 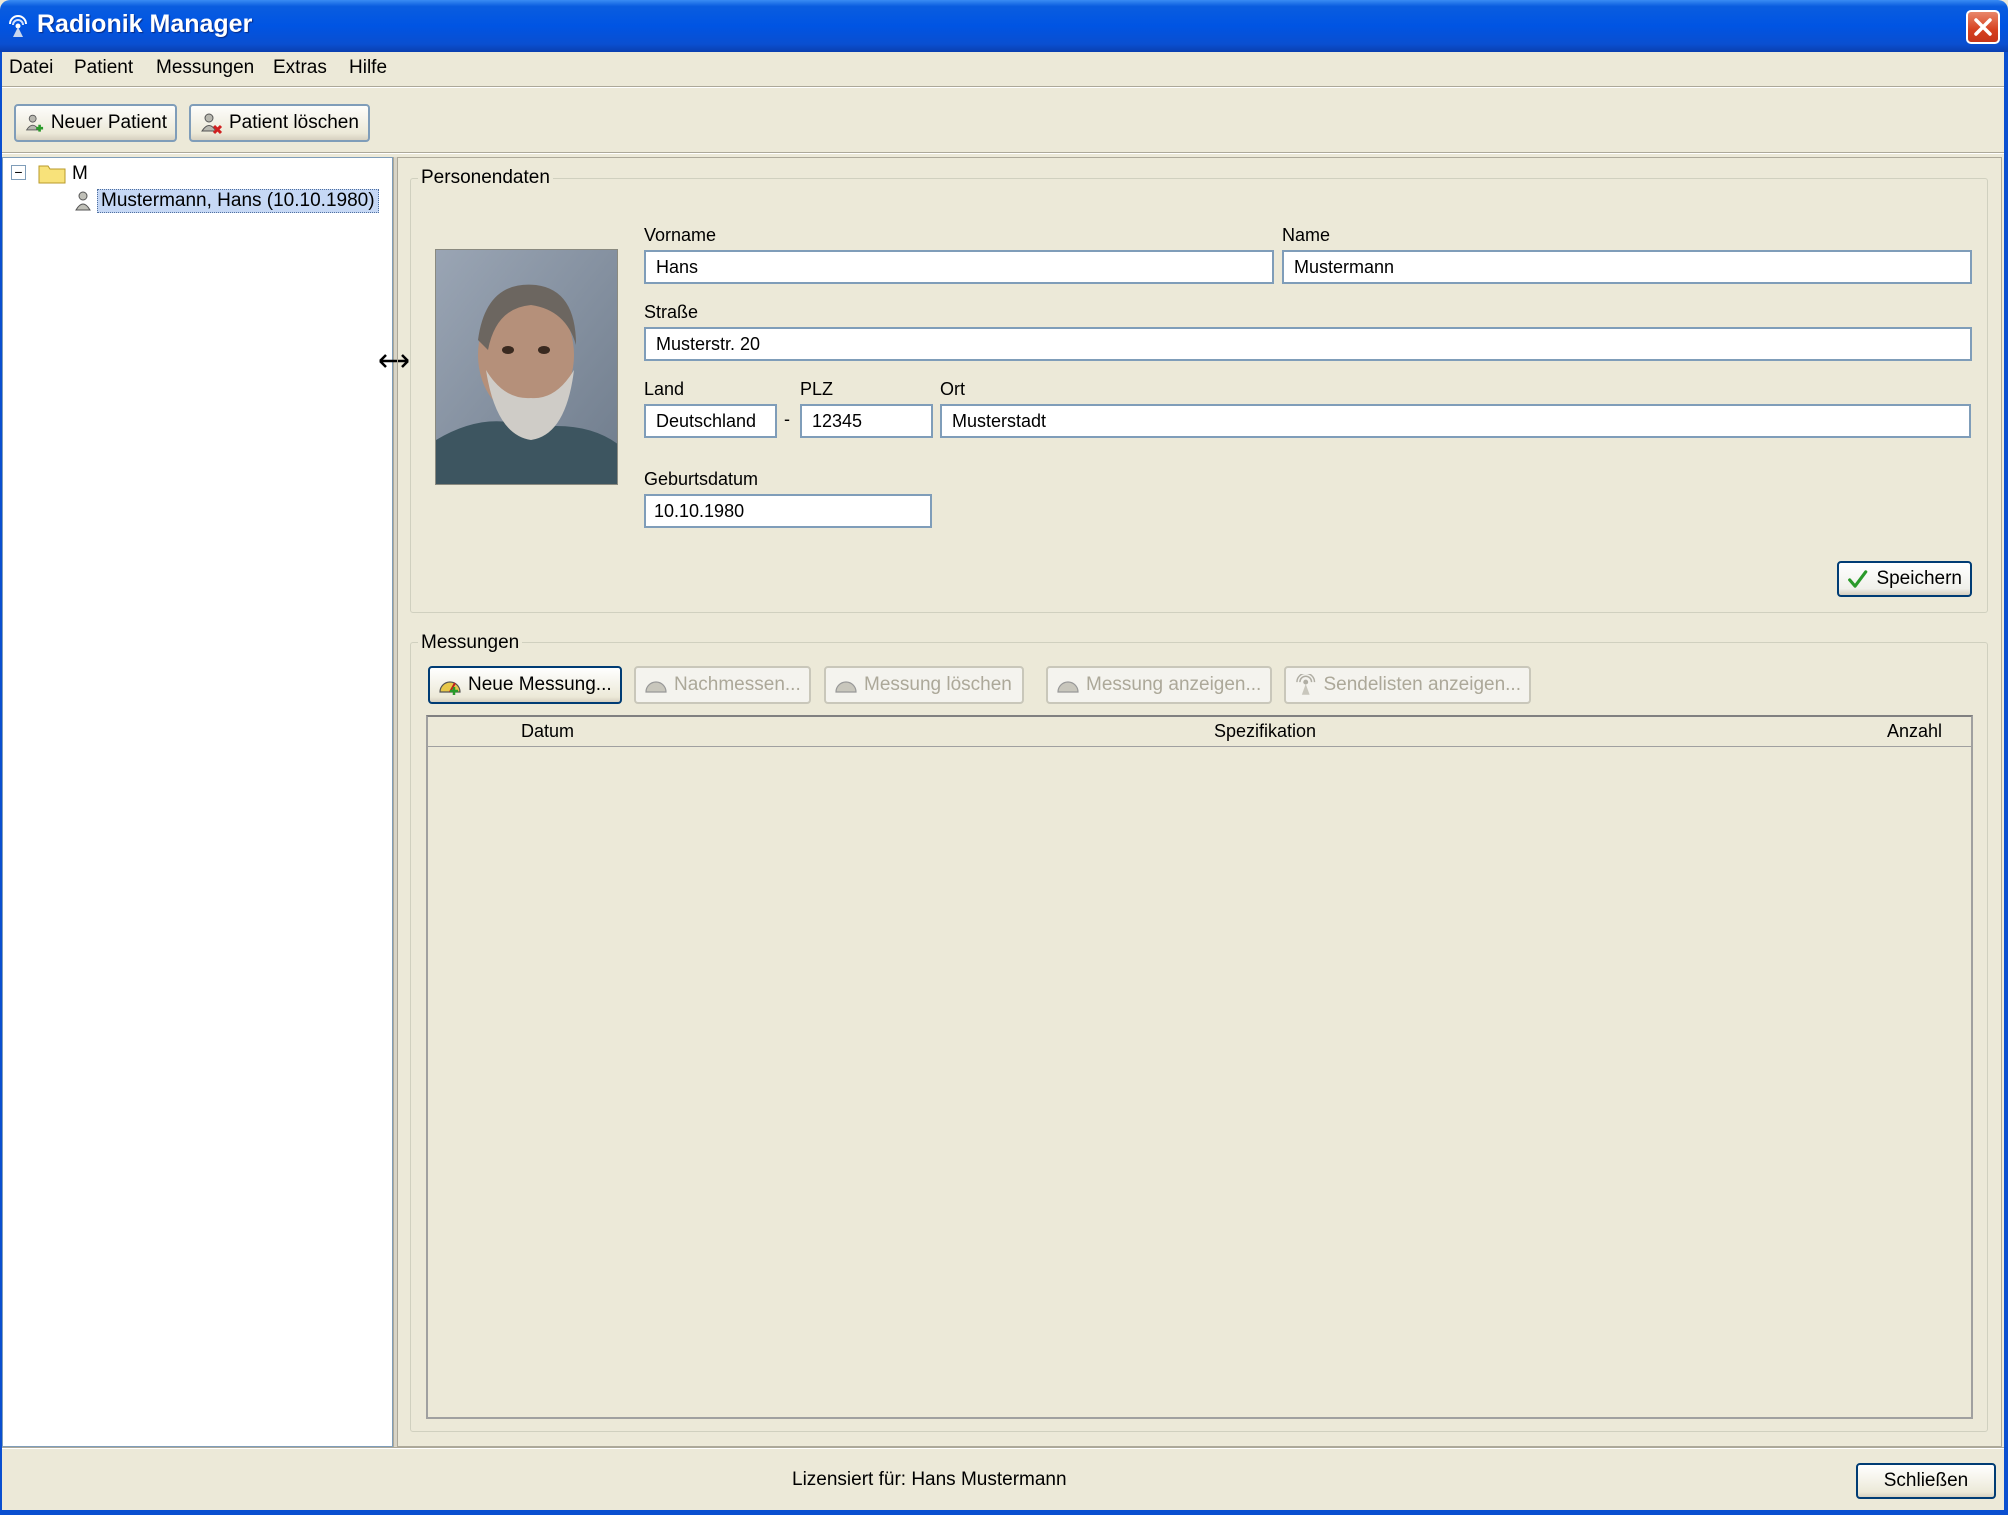 What do you see at coordinates (300, 68) in the screenshot?
I see `menu-extras: Extras` at bounding box center [300, 68].